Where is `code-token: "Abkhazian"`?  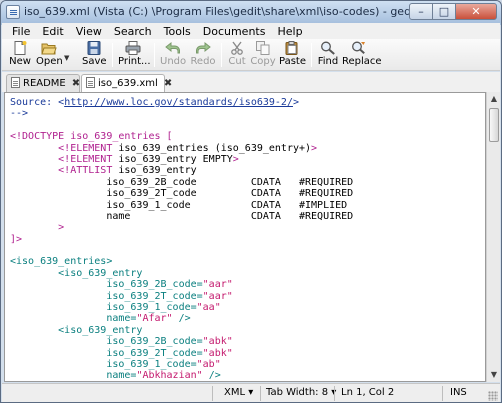
code-token: "Abkhazian" is located at coordinates (169, 376).